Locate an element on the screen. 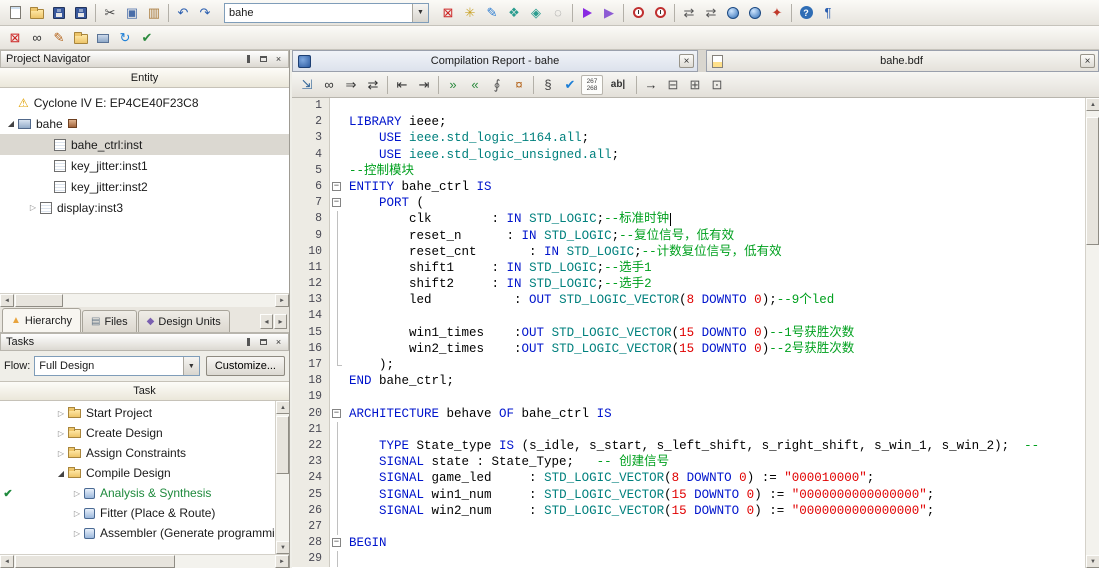 The width and height of the screenshot is (1099, 568). pin-icon is located at coordinates (248, 342).